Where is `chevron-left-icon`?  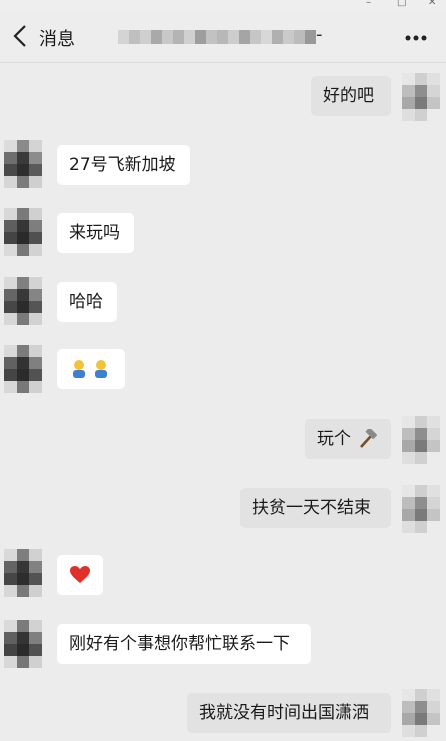 chevron-left-icon is located at coordinates (21, 36).